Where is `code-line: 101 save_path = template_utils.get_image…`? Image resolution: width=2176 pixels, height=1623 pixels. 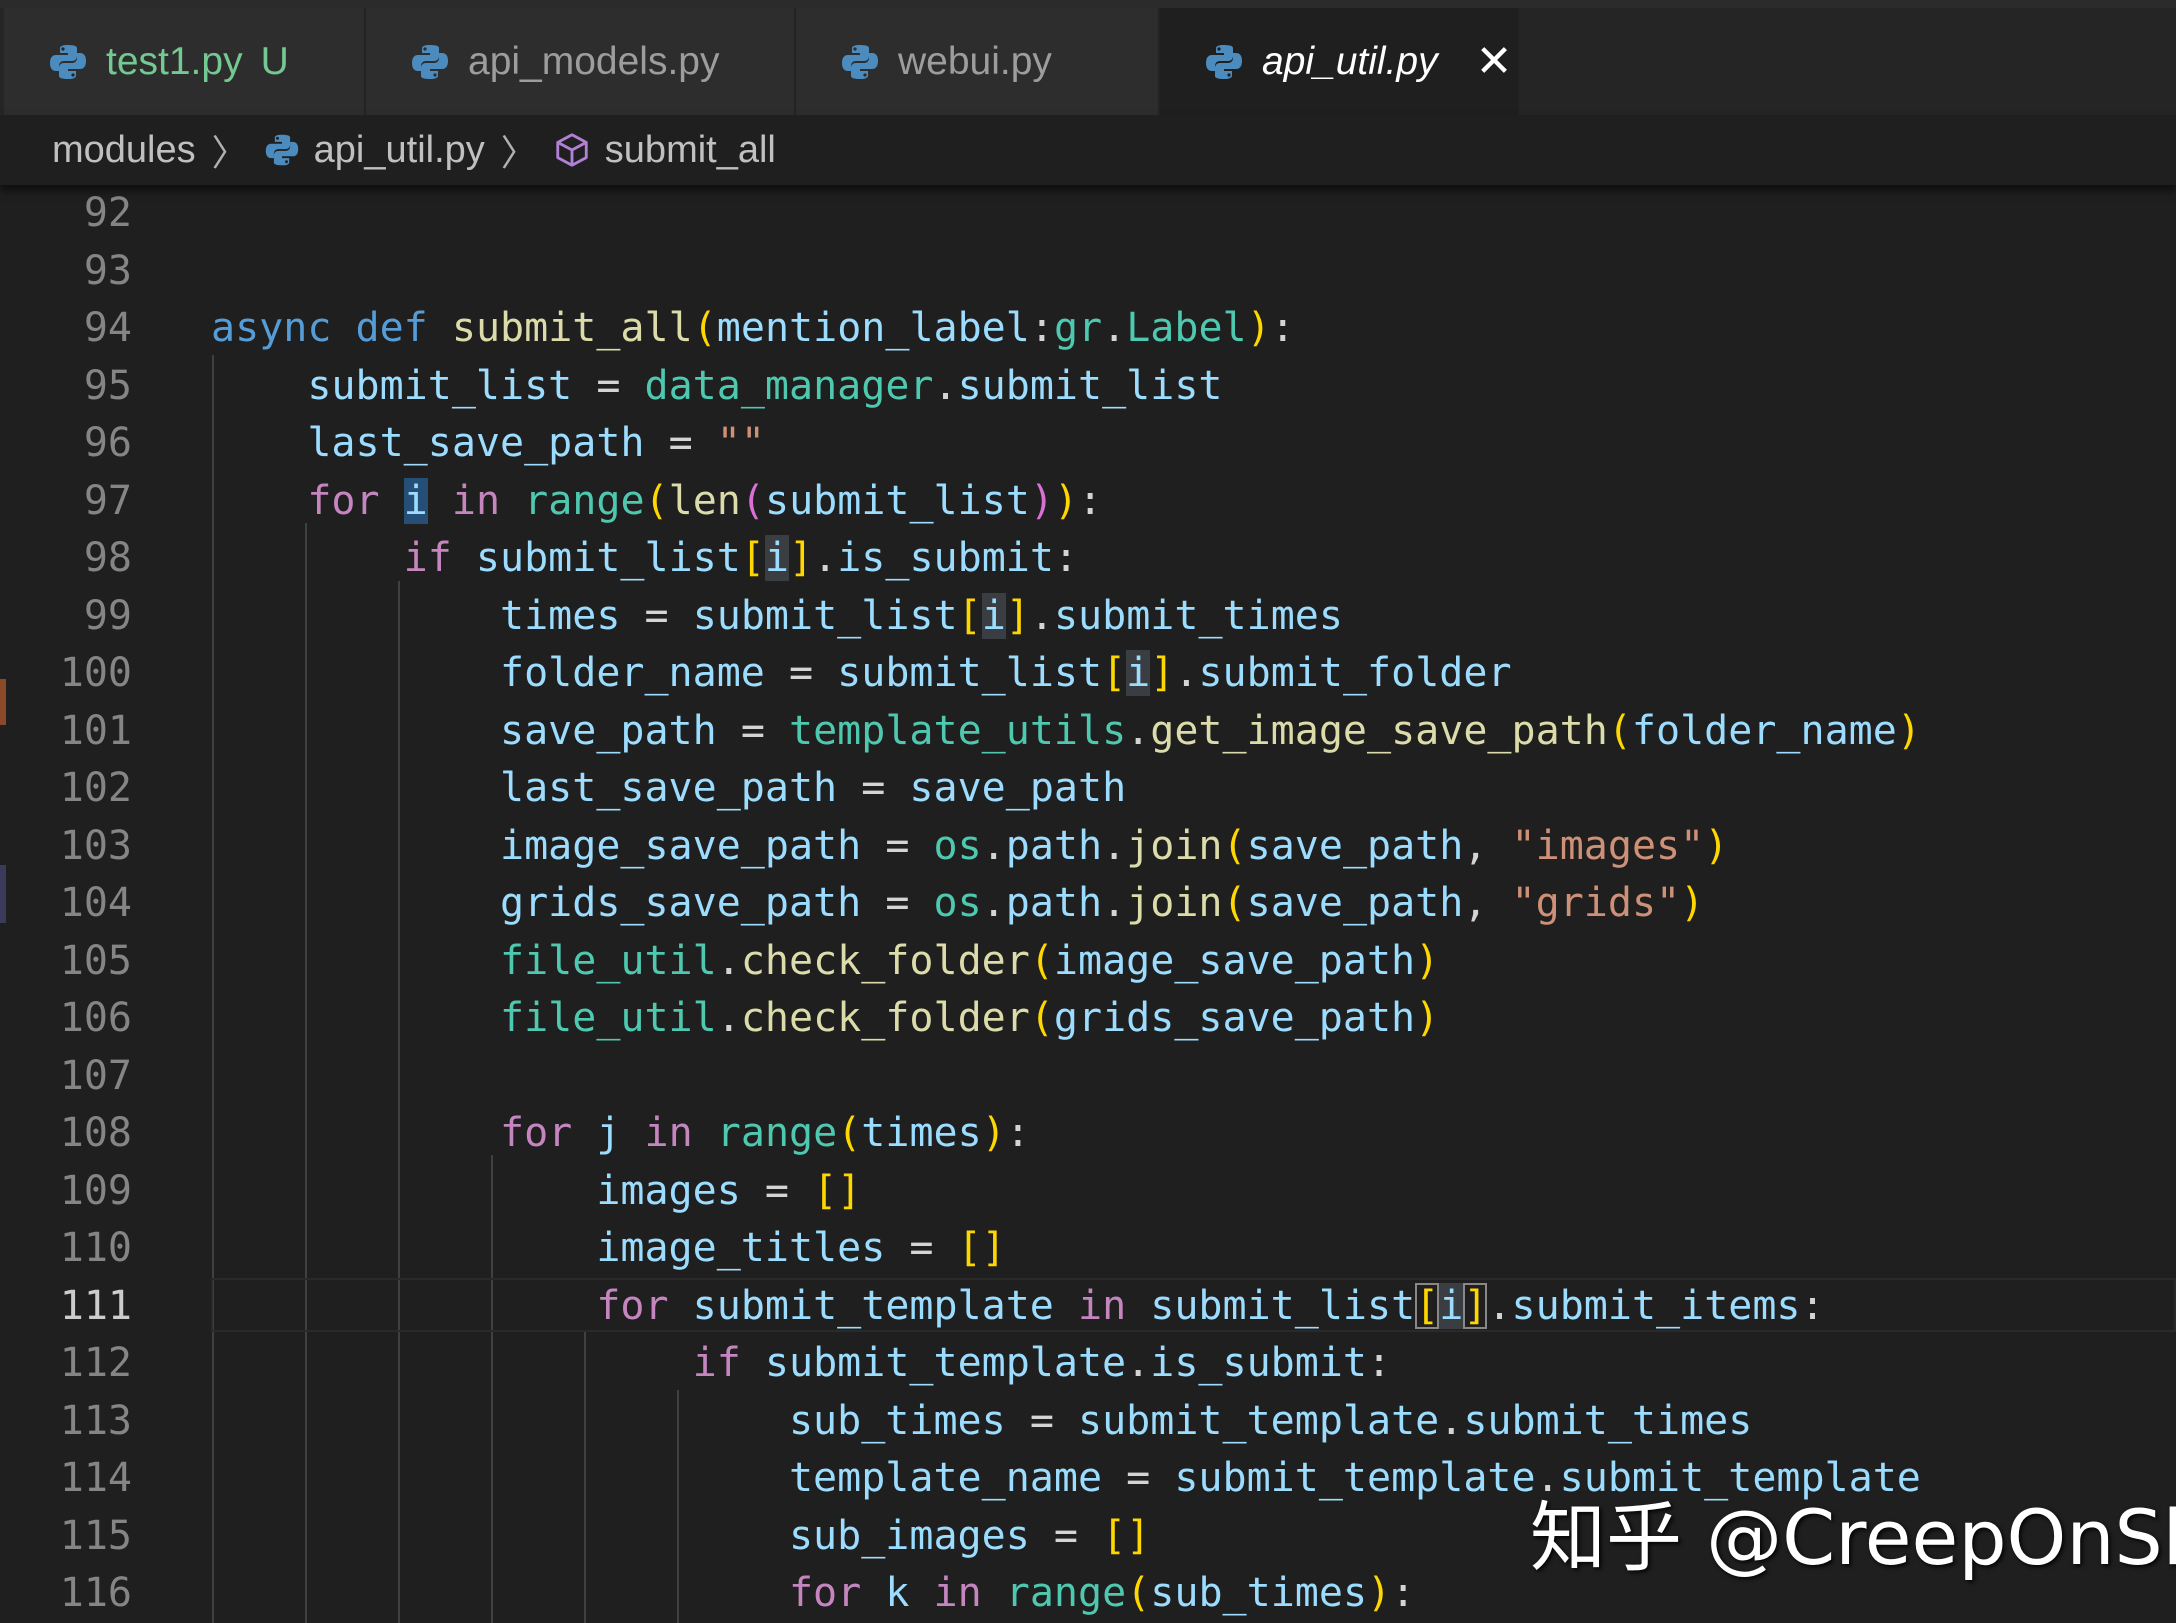 code-line: 101 save_path = template_utils.get_image… is located at coordinates (1088, 732).